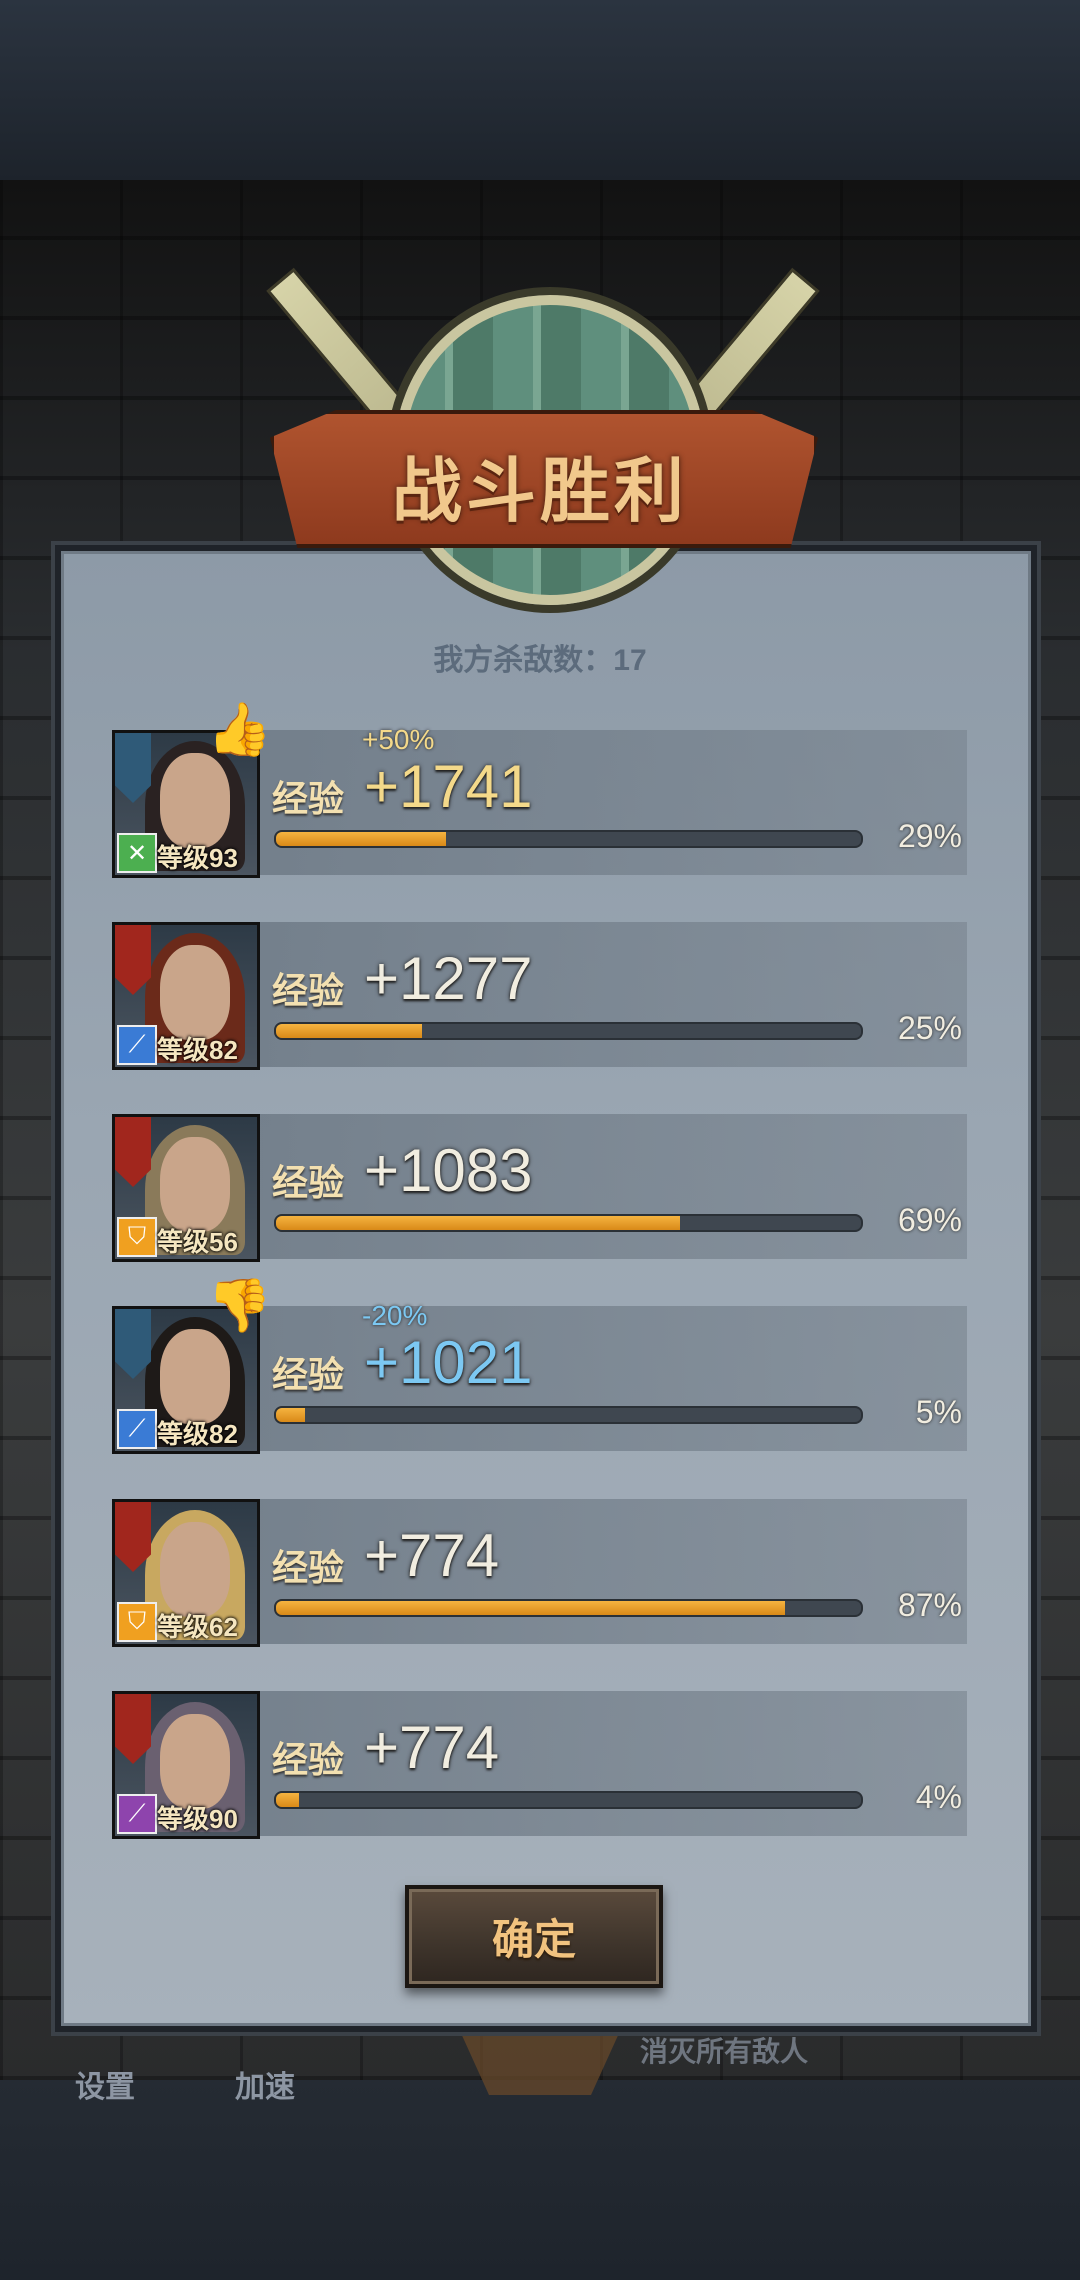 This screenshot has width=1080, height=2280. I want to click on nav-speed: 加速, so click(265, 2084).